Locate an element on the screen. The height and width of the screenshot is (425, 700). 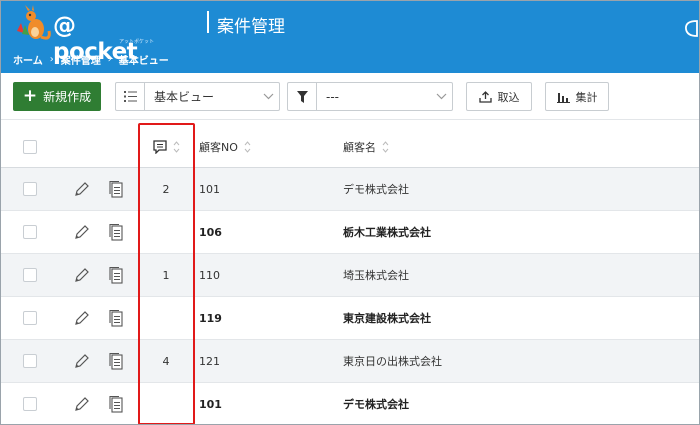
bar-chart-icon is located at coordinates (563, 97).